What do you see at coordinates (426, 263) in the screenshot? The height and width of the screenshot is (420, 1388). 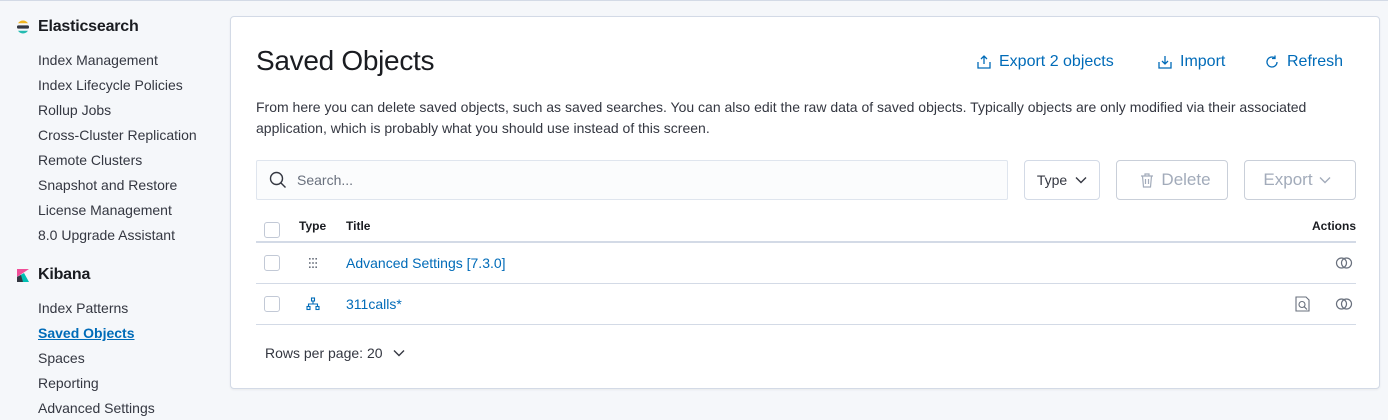 I see `object-title-link: Advanced Settings [7.3.0]` at bounding box center [426, 263].